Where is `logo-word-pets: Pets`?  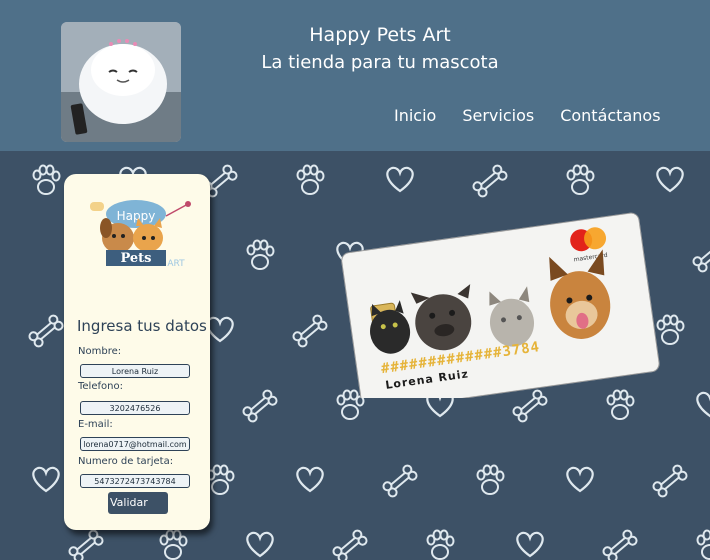 logo-word-pets: Pets is located at coordinates (135, 258).